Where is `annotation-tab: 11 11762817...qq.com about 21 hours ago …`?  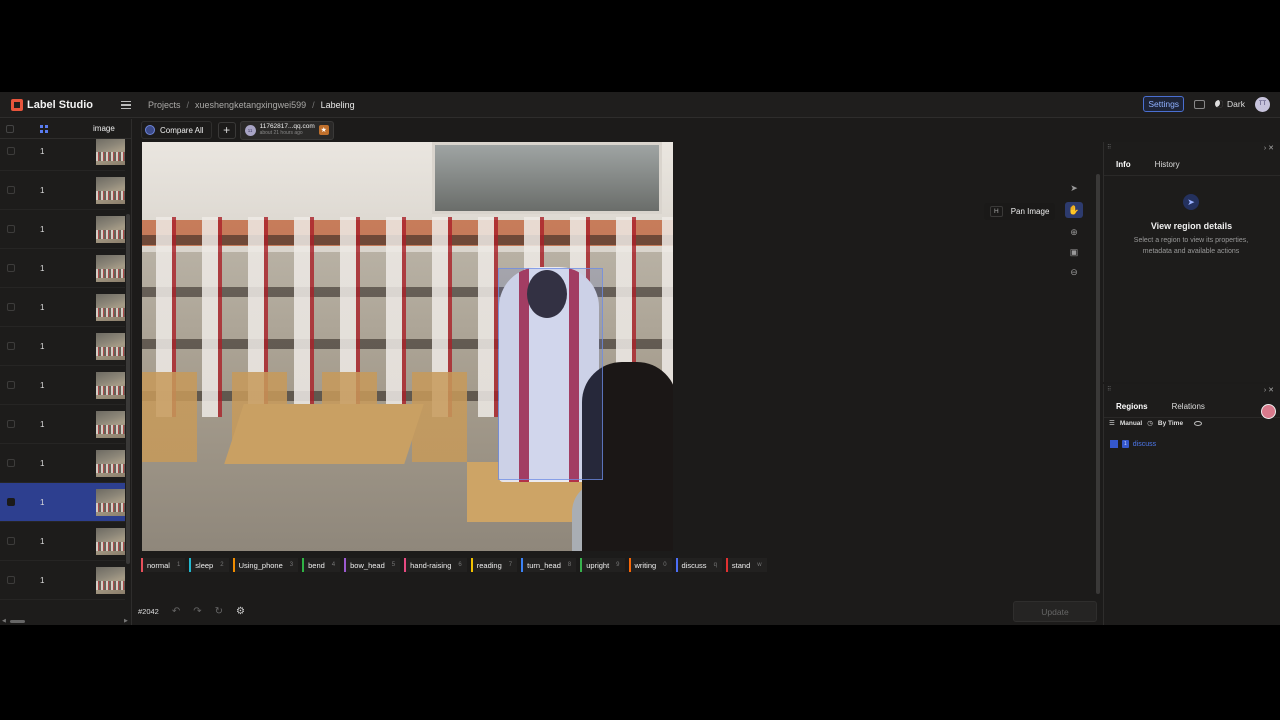 annotation-tab: 11 11762817...qq.com about 21 hours ago … is located at coordinates (286, 130).